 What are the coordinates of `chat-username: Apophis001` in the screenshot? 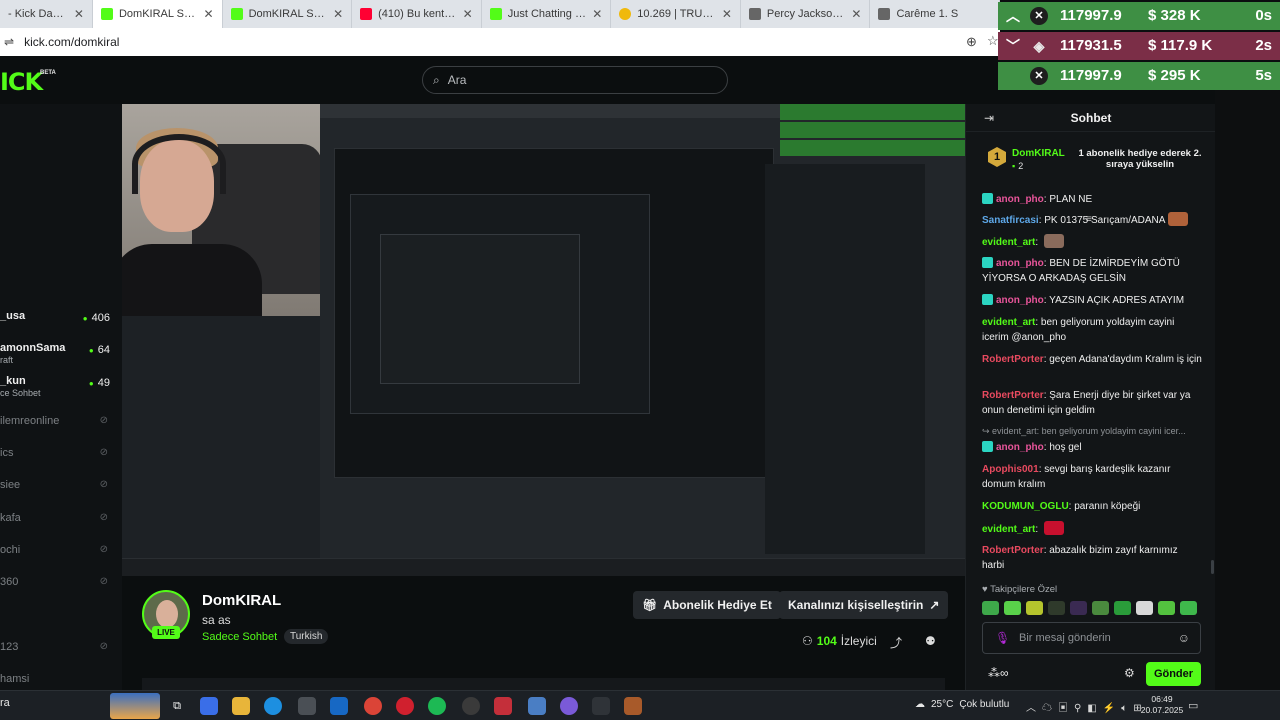 It's located at (1010, 469).